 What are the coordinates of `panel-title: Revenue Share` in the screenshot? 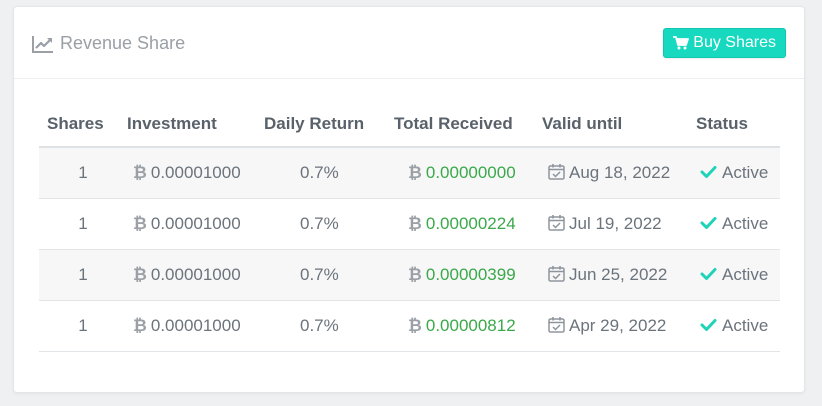 It's located at (108, 43).